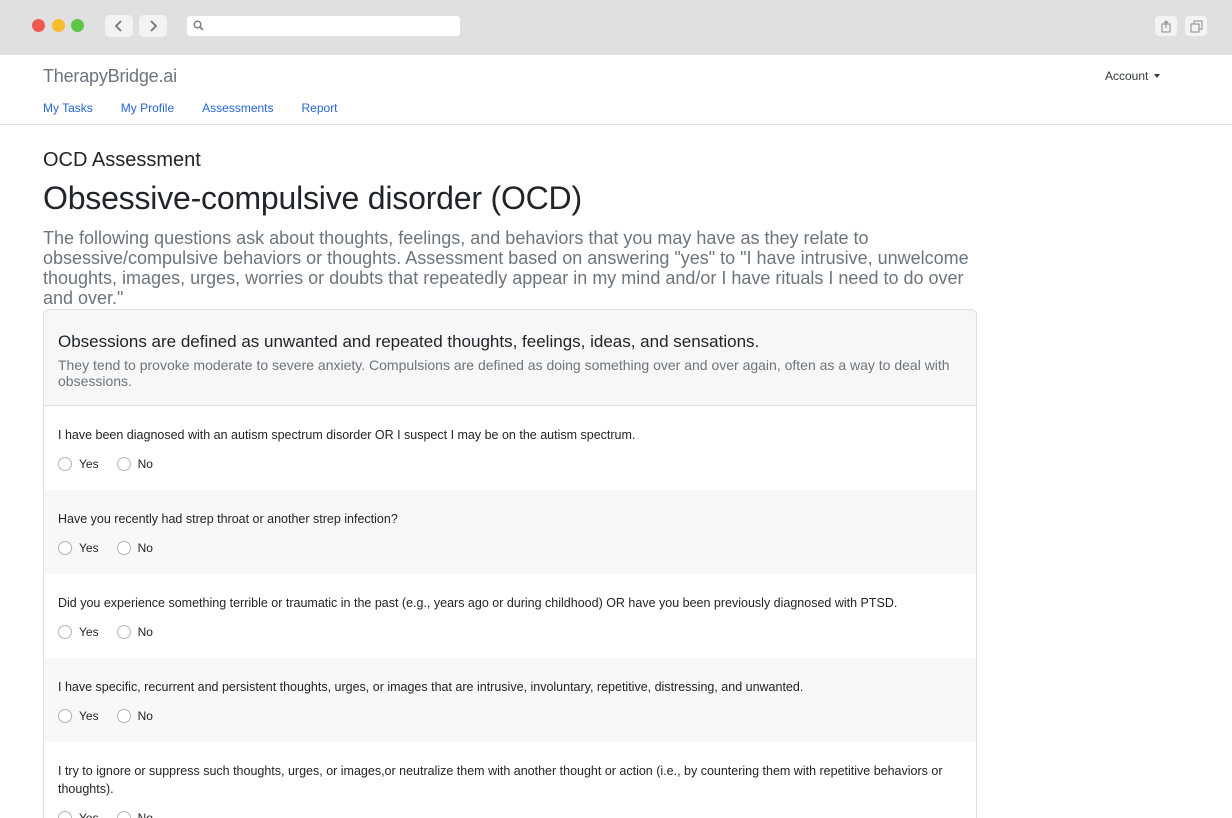 This screenshot has height=818, width=1232. Describe the element at coordinates (1127, 76) in the screenshot. I see `account-label: Account` at that location.